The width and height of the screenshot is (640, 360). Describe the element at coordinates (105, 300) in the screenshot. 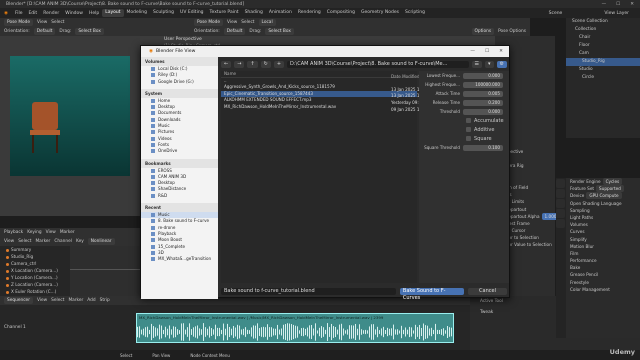

I see `menu-strip: Strip` at that location.